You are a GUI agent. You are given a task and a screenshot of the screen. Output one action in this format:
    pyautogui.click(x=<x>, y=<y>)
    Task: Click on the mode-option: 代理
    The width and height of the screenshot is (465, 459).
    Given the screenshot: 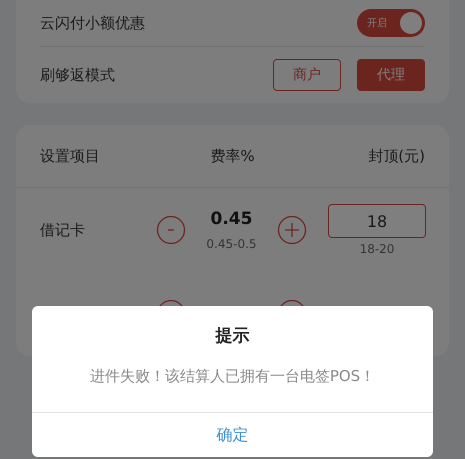 What is the action you would take?
    pyautogui.click(x=391, y=75)
    